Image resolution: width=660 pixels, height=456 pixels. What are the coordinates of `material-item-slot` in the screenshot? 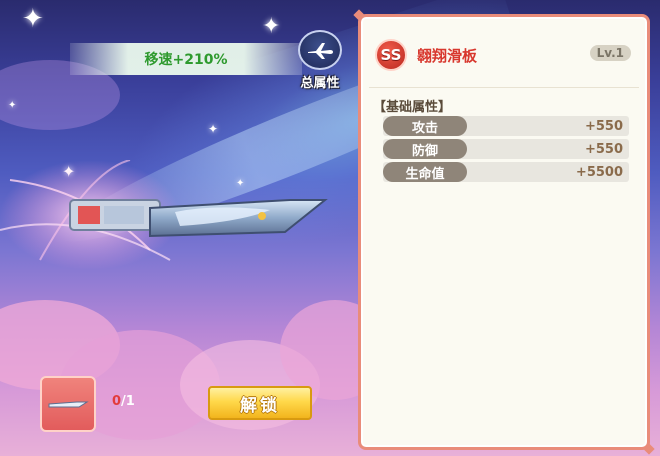 It's located at (68, 404).